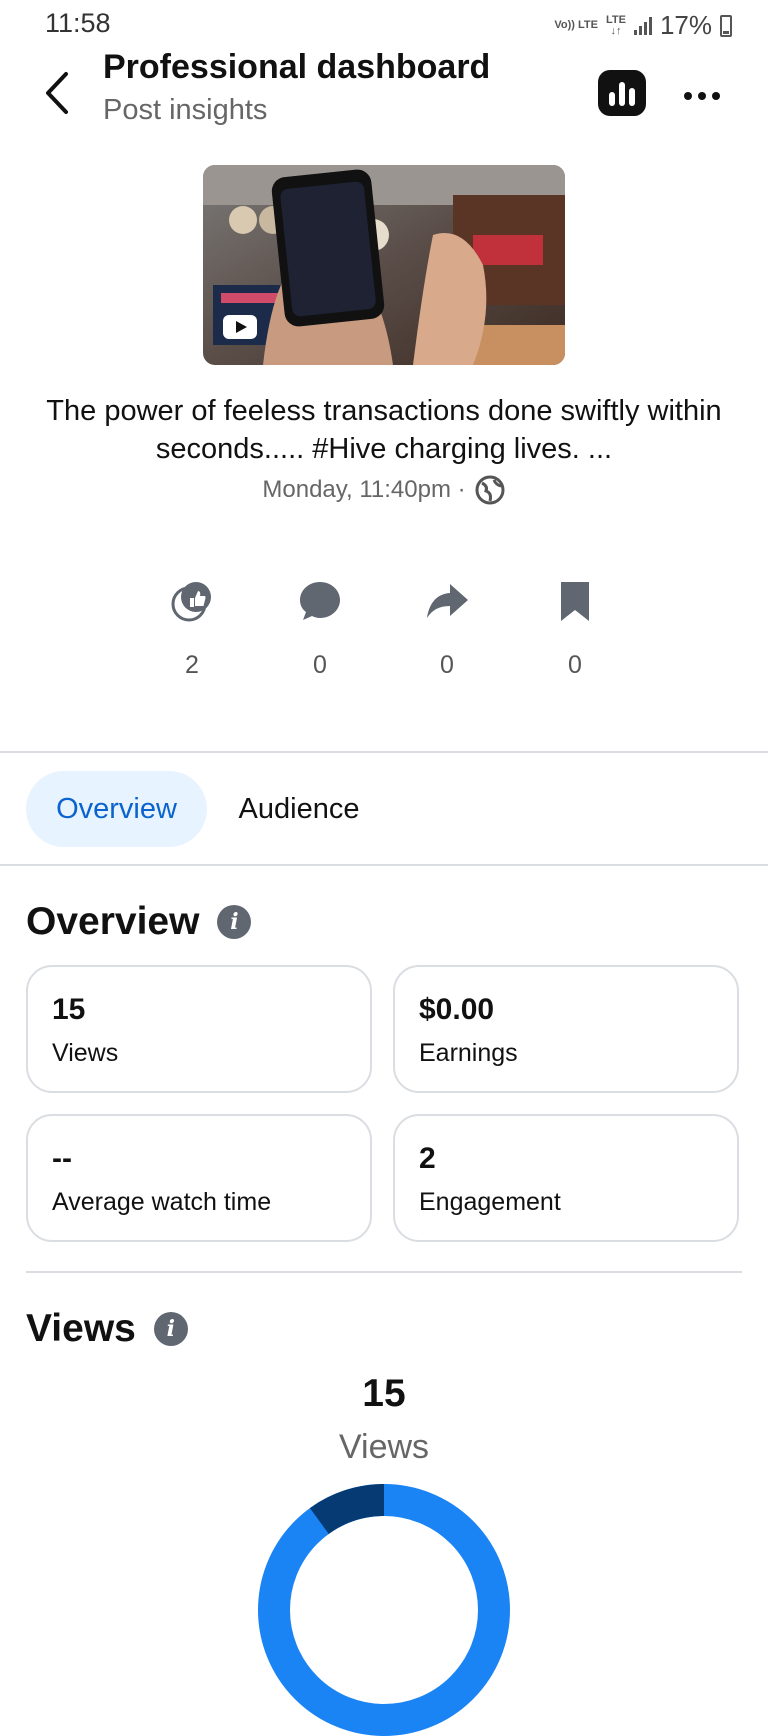  I want to click on back-arrow-icon, so click(57, 93).